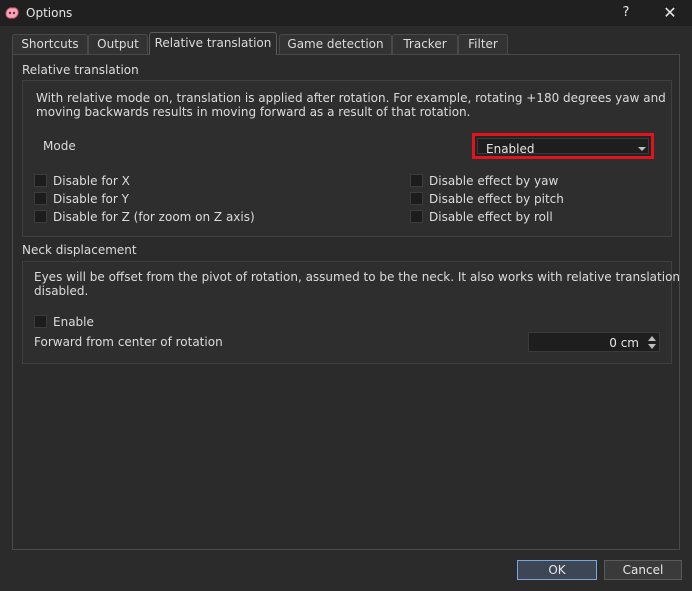 The width and height of the screenshot is (692, 591). Describe the element at coordinates (61, 291) in the screenshot. I see `neck-description-line2: disabled.` at that location.